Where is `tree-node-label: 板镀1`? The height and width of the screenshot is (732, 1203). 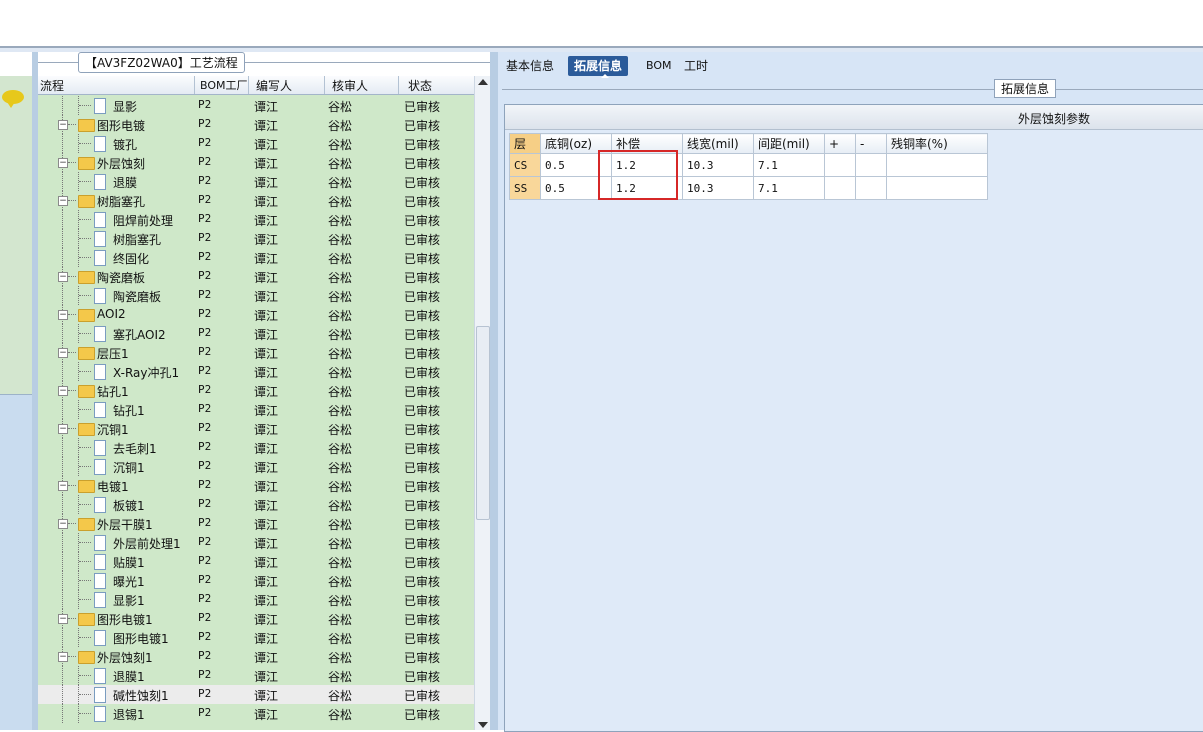 tree-node-label: 板镀1 is located at coordinates (129, 505).